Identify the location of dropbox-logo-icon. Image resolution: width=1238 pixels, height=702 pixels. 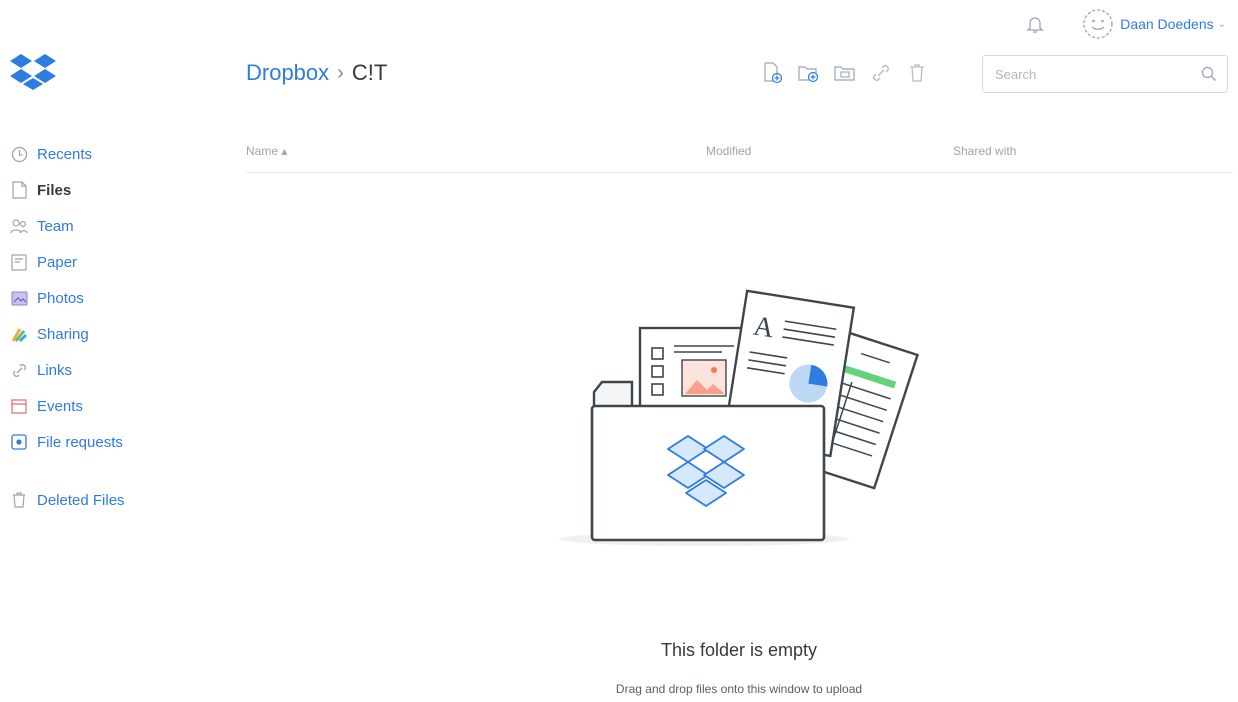
(33, 72).